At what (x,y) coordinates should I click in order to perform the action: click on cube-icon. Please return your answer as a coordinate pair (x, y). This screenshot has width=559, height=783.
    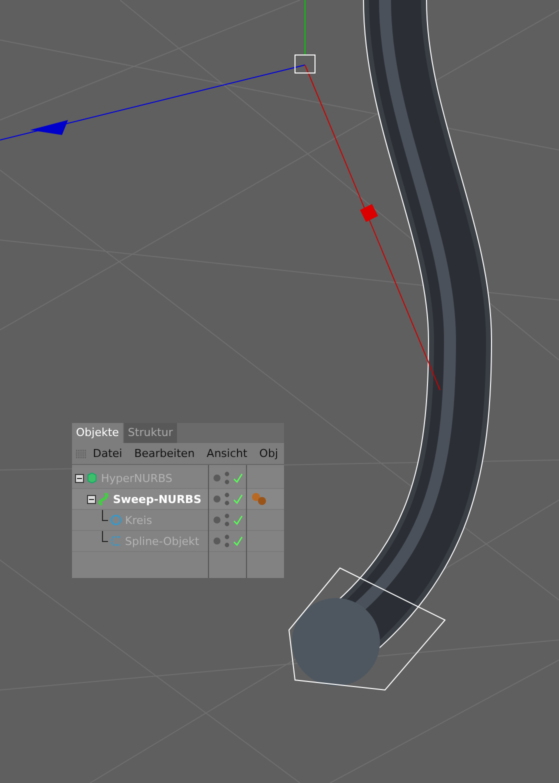
    Looking at the image, I should click on (92, 478).